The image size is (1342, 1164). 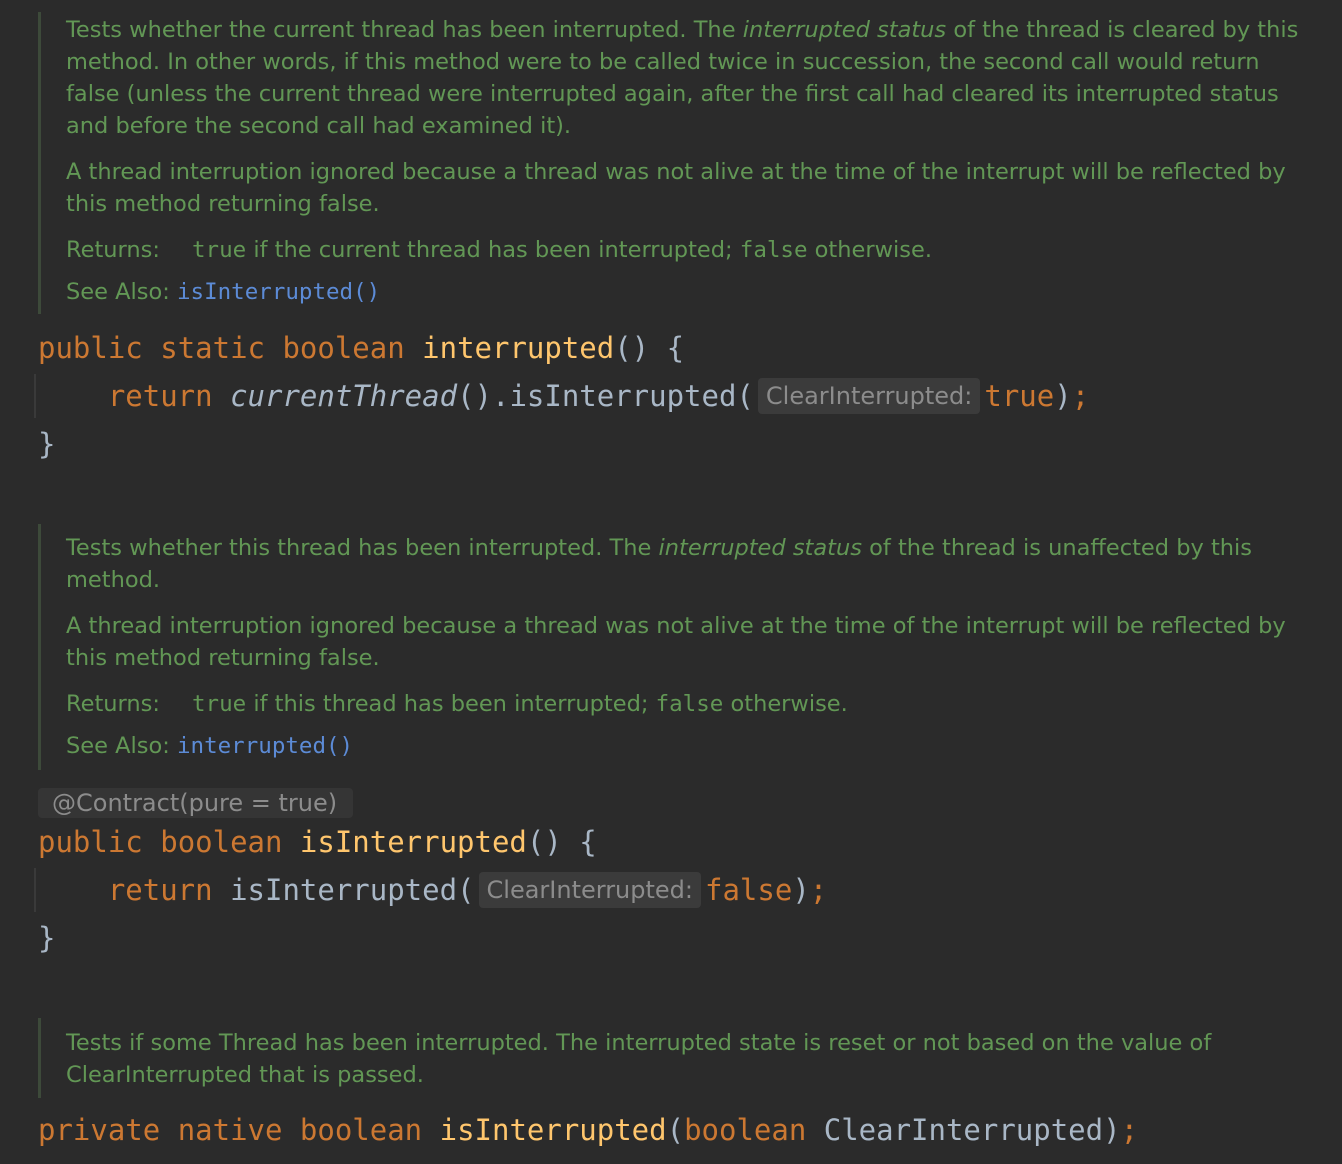 I want to click on call-is-interrupted: isInterrupted(, so click(x=352, y=890).